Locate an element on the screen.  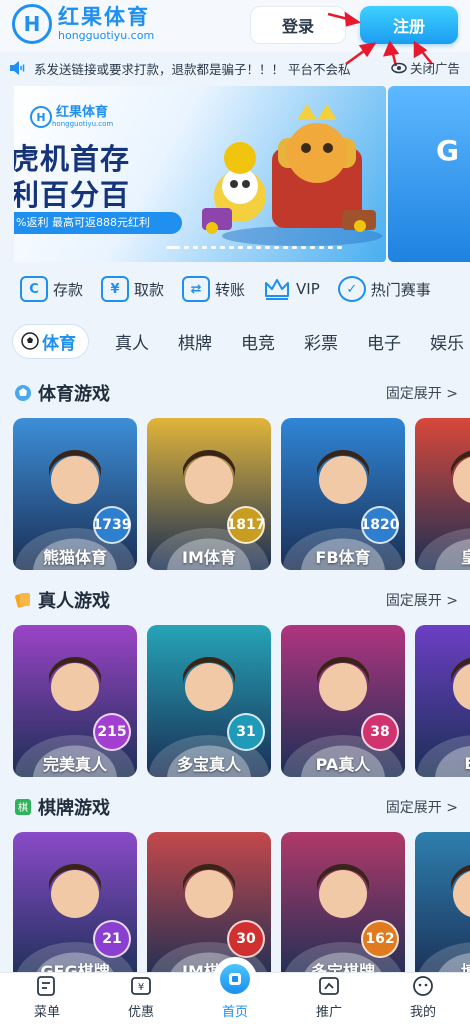
game-card: 38 PA真人 is located at coordinates (343, 701).